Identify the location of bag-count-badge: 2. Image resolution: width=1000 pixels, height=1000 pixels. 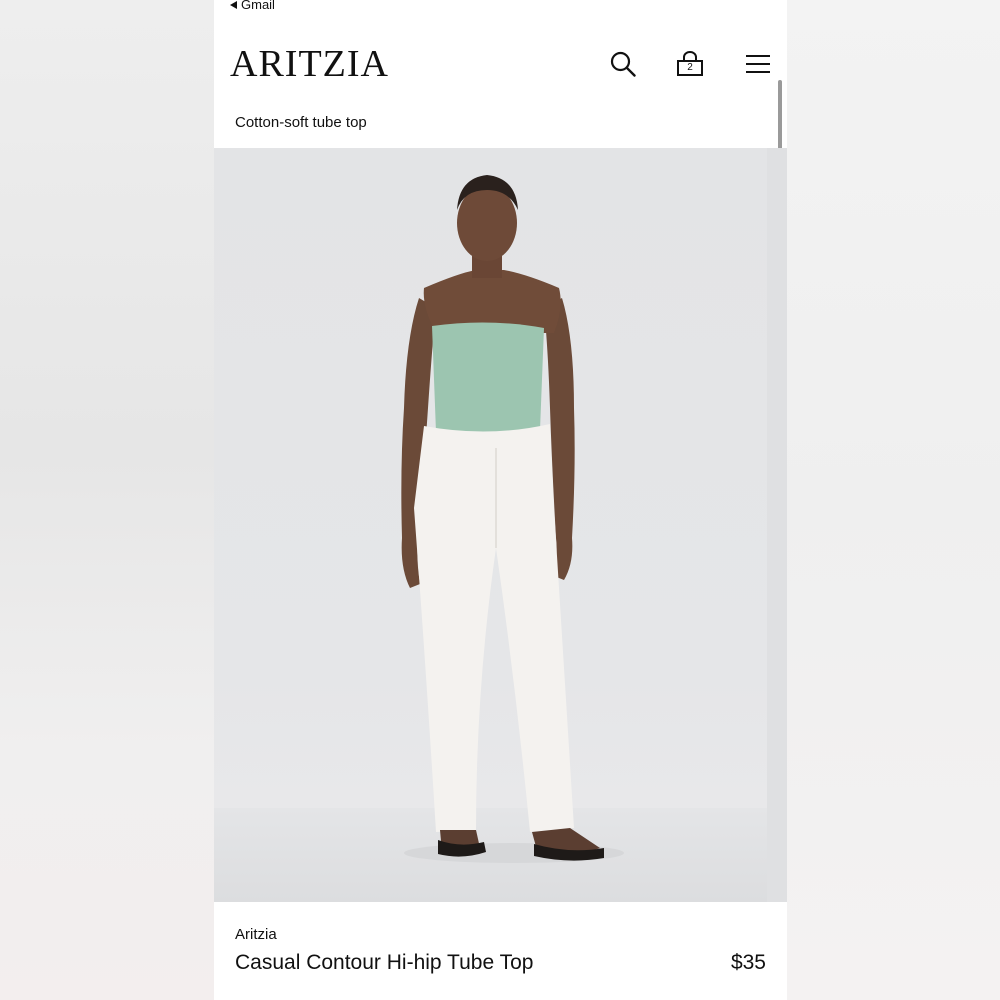
(690, 67).